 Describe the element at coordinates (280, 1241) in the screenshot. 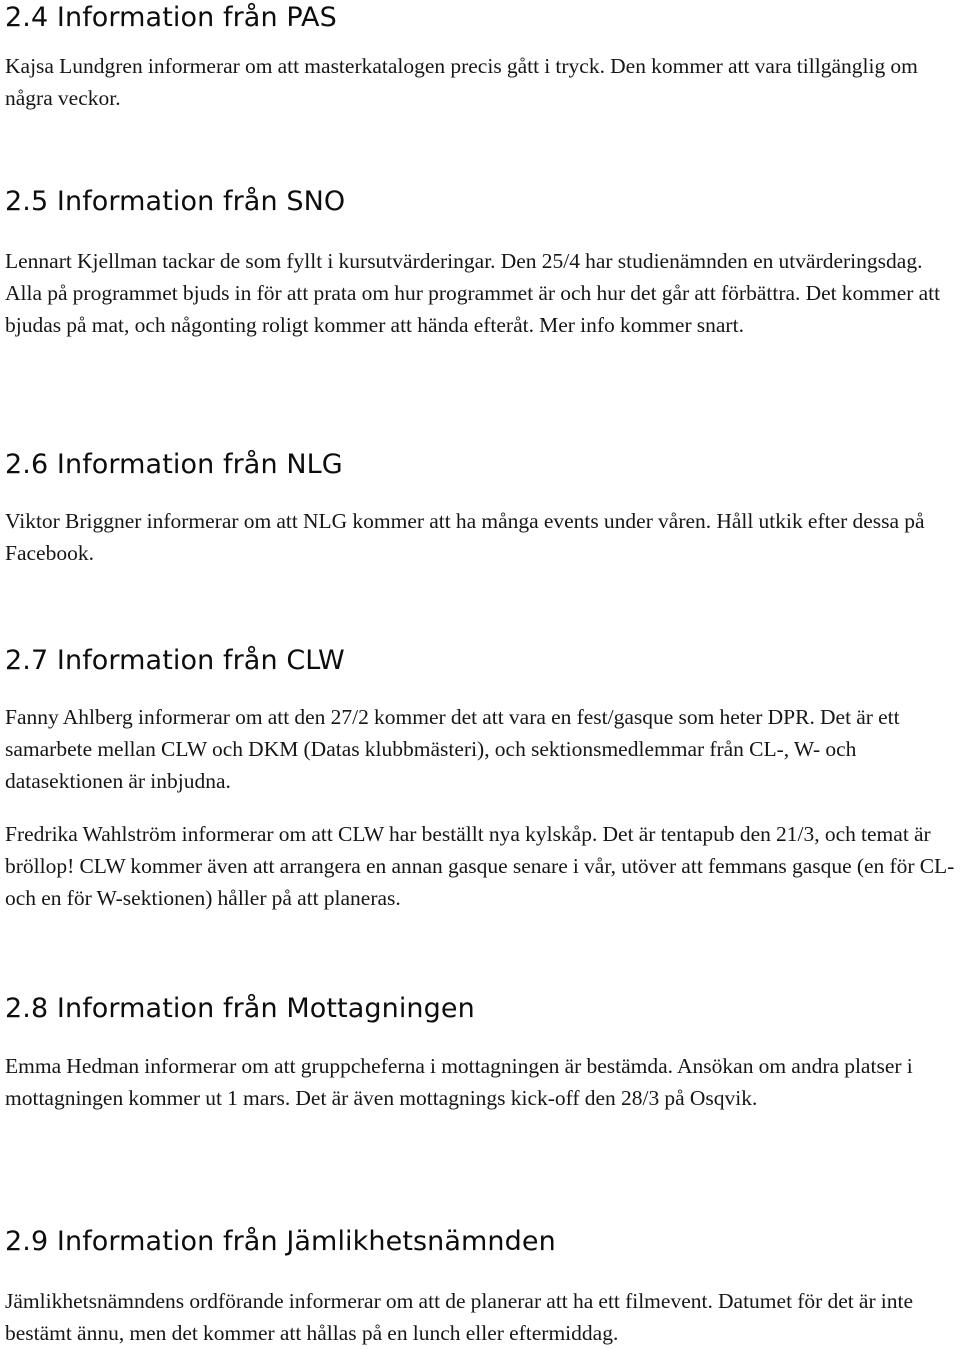

I see `section-heading-2-9: 2.9 Information från Jämlikhetsnämnden` at that location.